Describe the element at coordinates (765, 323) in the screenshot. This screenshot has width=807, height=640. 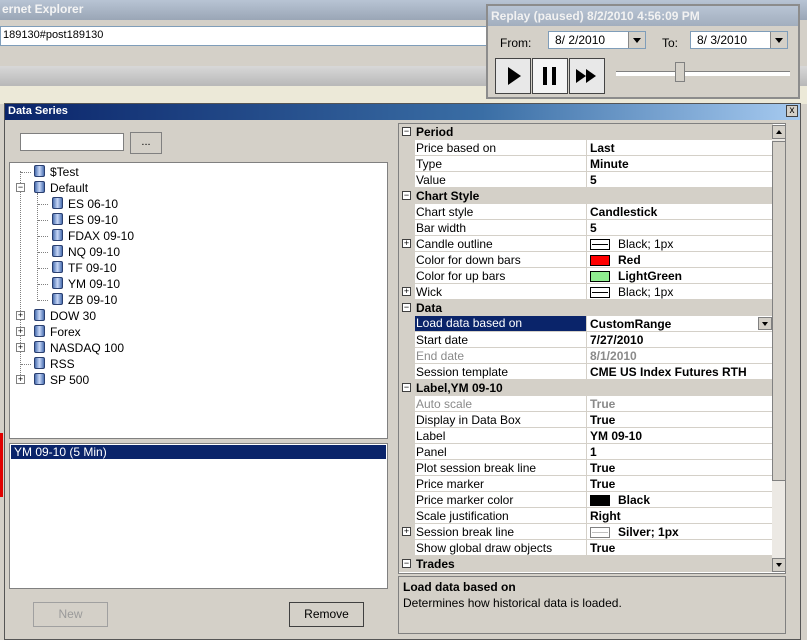
I see `chevron-down-icon` at that location.